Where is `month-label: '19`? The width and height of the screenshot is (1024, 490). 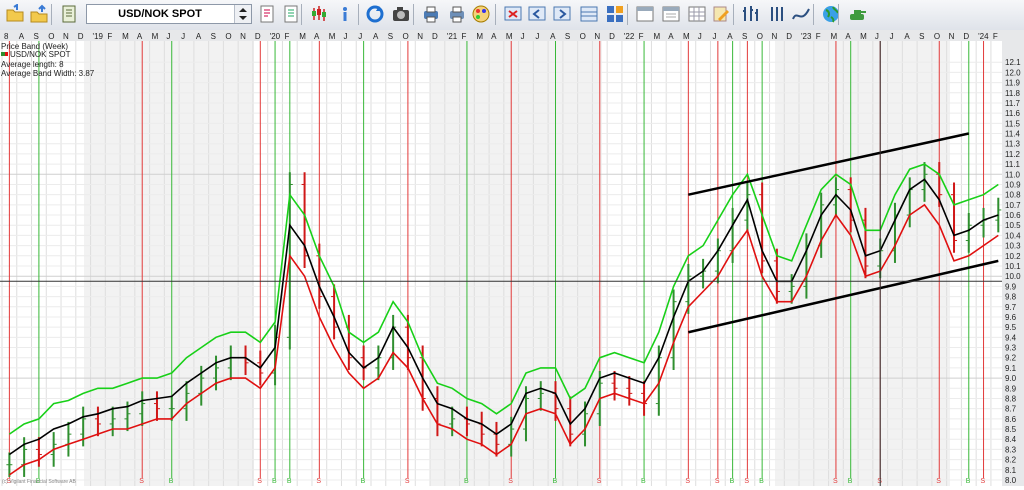
month-label: '19 is located at coordinates (98, 36).